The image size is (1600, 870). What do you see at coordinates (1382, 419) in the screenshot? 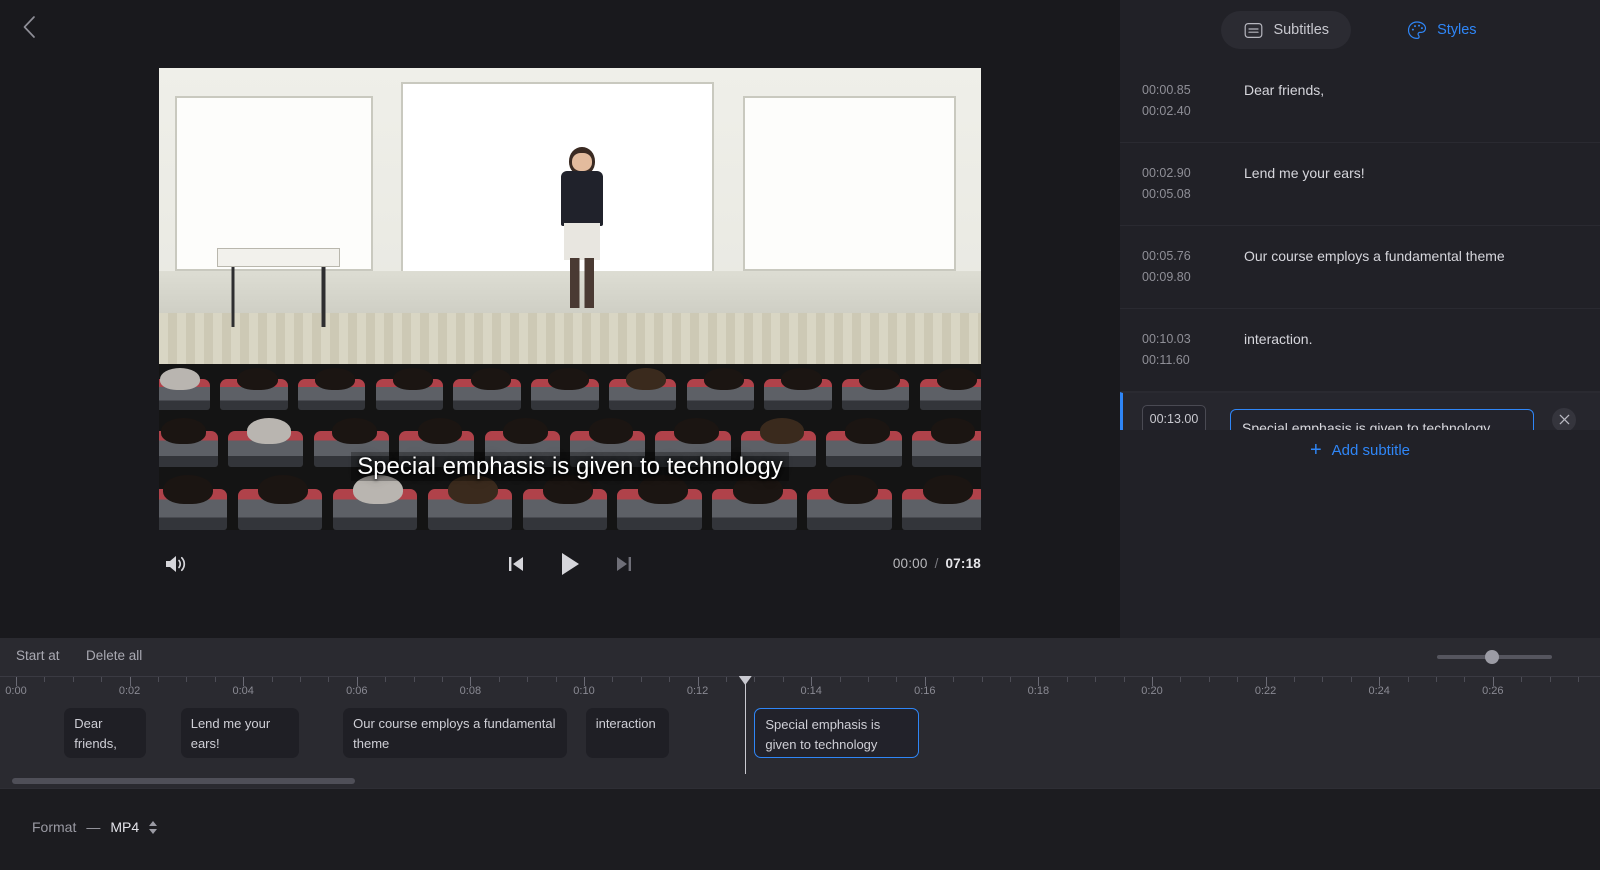
I see `subtitle-text-input` at bounding box center [1382, 419].